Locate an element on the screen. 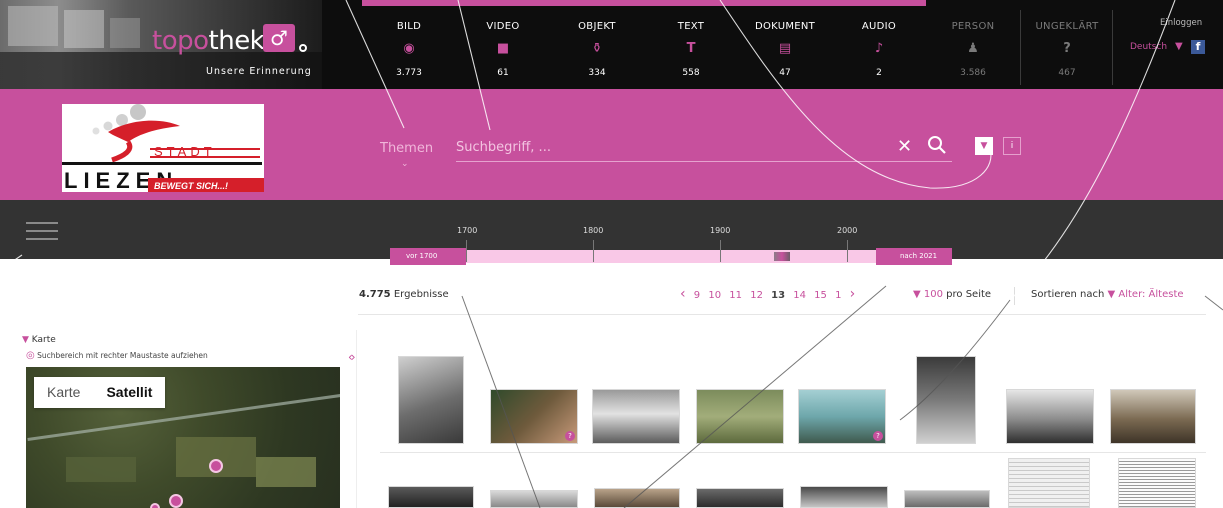 The width and height of the screenshot is (1223, 508). page-link-current: 13 is located at coordinates (778, 295).